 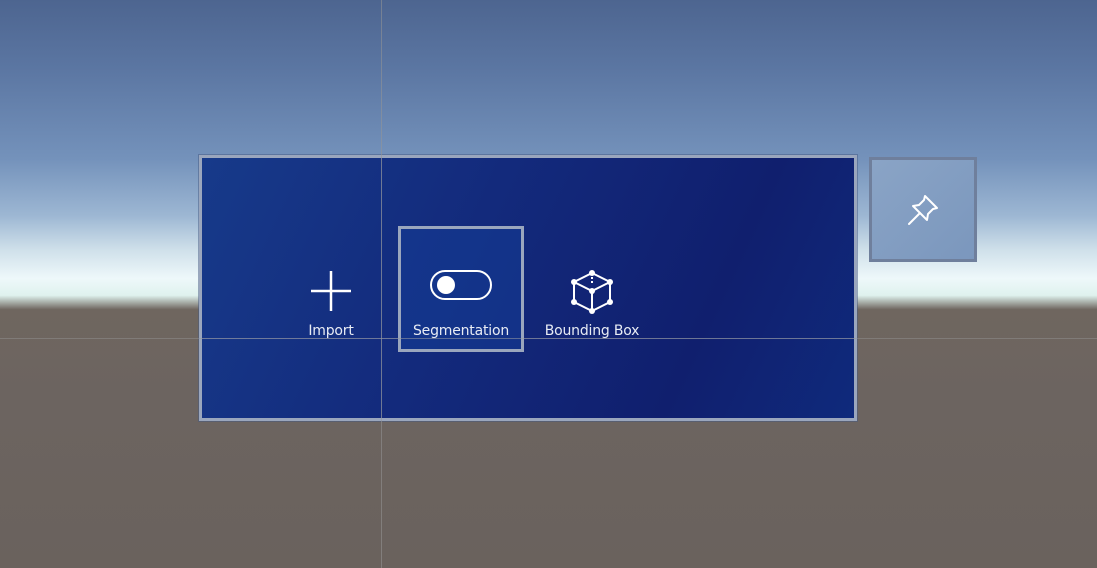 I want to click on bounding-box-label: Bounding Box, so click(x=592, y=331).